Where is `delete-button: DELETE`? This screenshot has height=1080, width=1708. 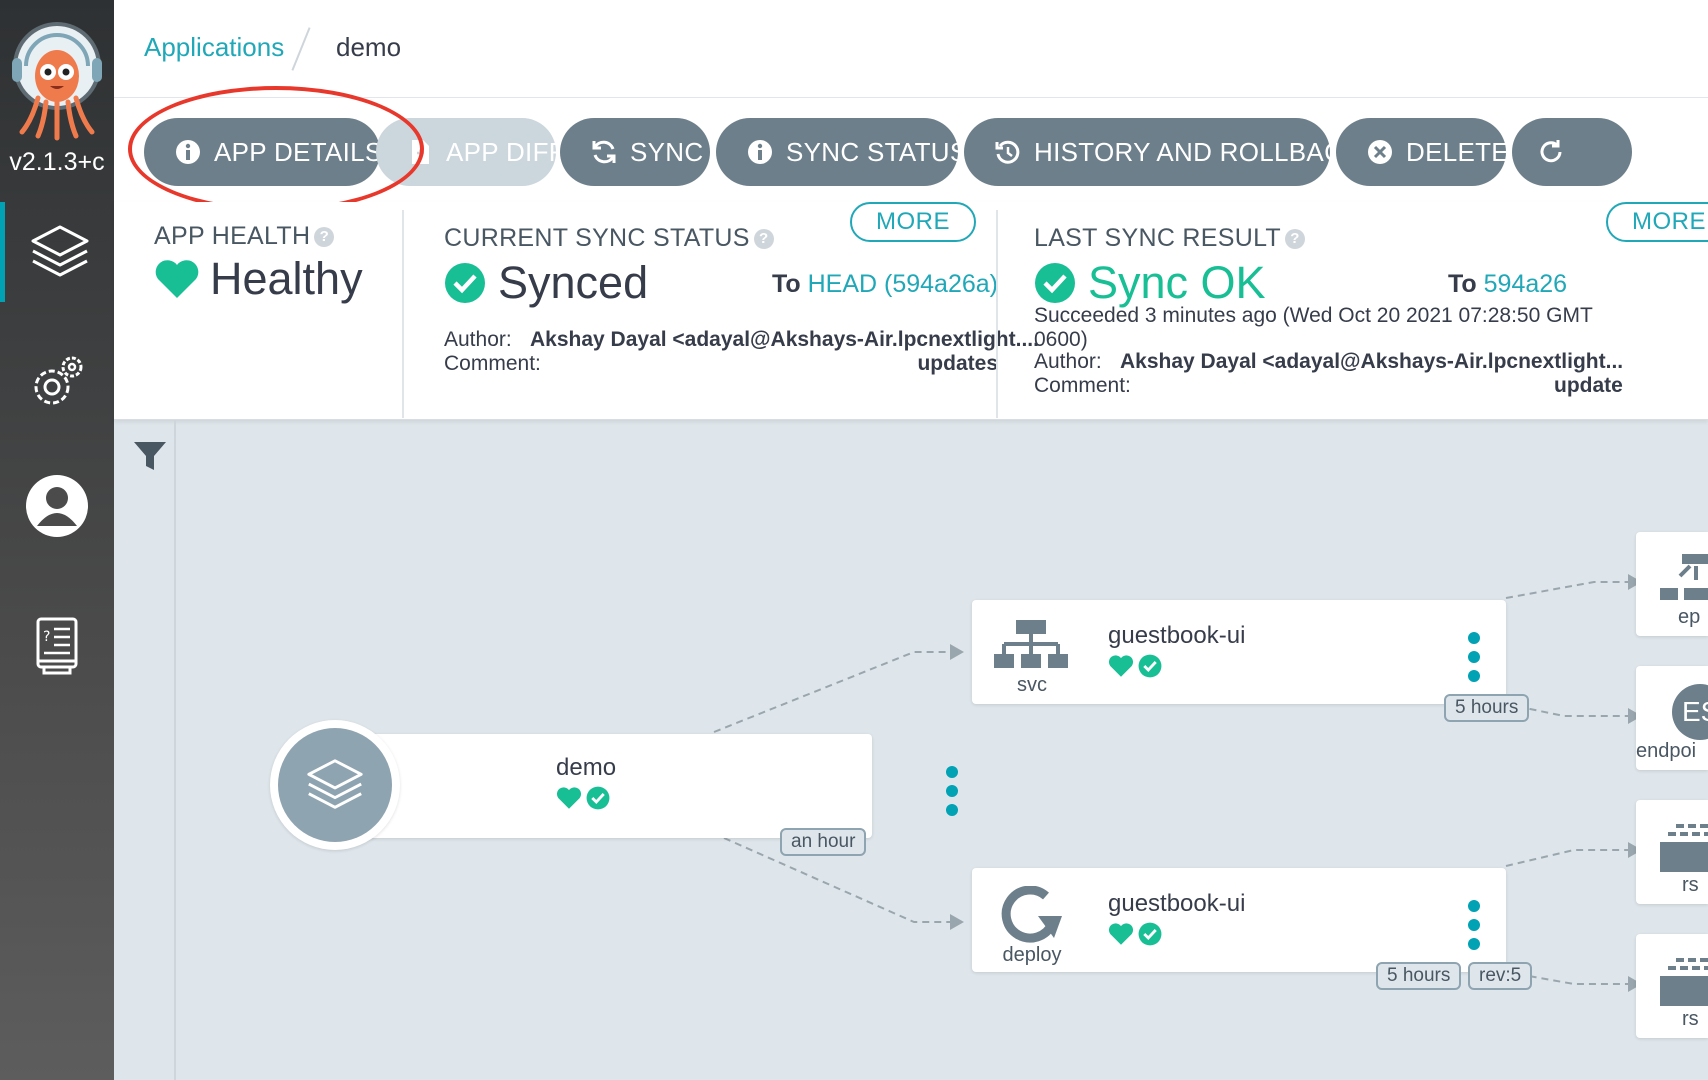
delete-button: DELETE is located at coordinates (1422, 152).